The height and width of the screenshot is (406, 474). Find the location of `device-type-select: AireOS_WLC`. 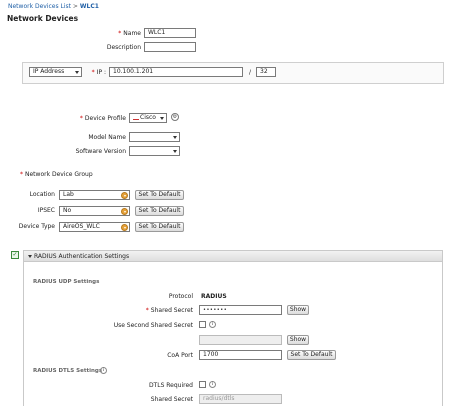

device-type-select: AireOS_WLC is located at coordinates (94, 227).